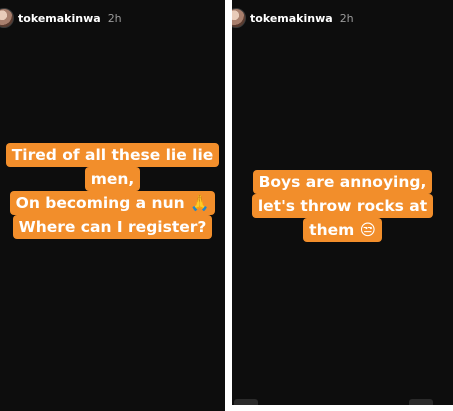 Image resolution: width=453 pixels, height=411 pixels. I want to click on caption-line: Boys are annoying,, so click(342, 182).